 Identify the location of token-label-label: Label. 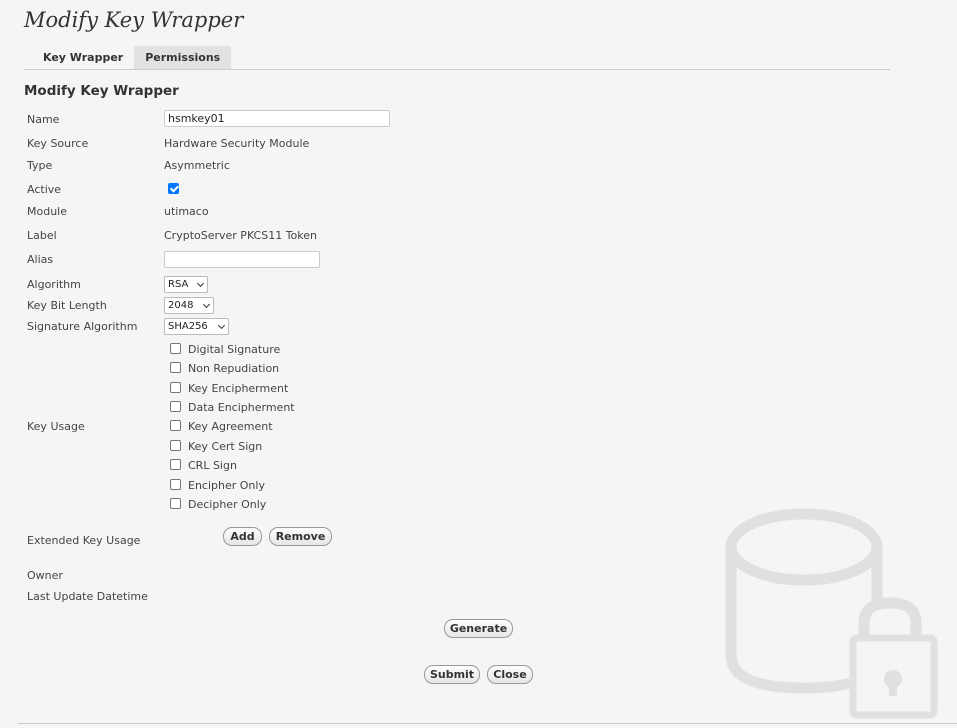
(42, 235).